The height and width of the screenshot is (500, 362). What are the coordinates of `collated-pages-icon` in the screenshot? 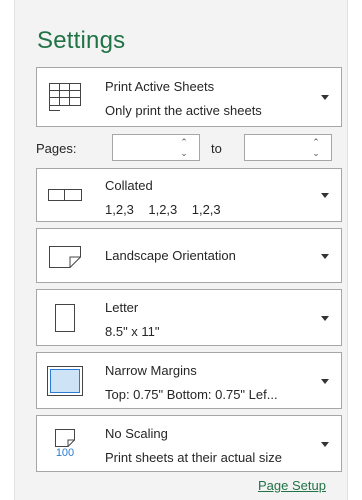 It's located at (65, 195).